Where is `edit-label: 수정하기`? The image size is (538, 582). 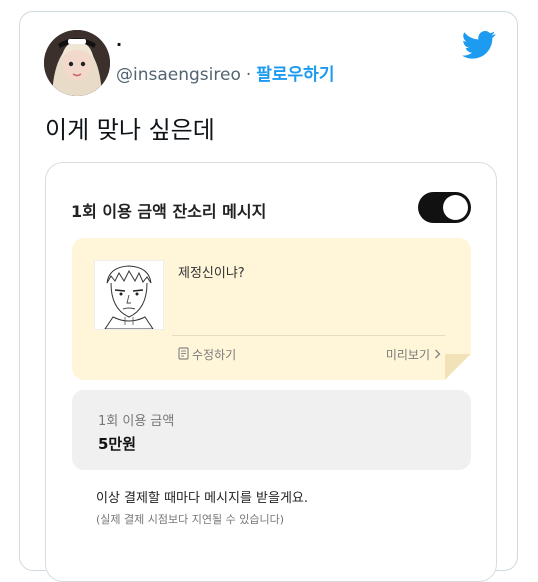 edit-label: 수정하기 is located at coordinates (214, 355).